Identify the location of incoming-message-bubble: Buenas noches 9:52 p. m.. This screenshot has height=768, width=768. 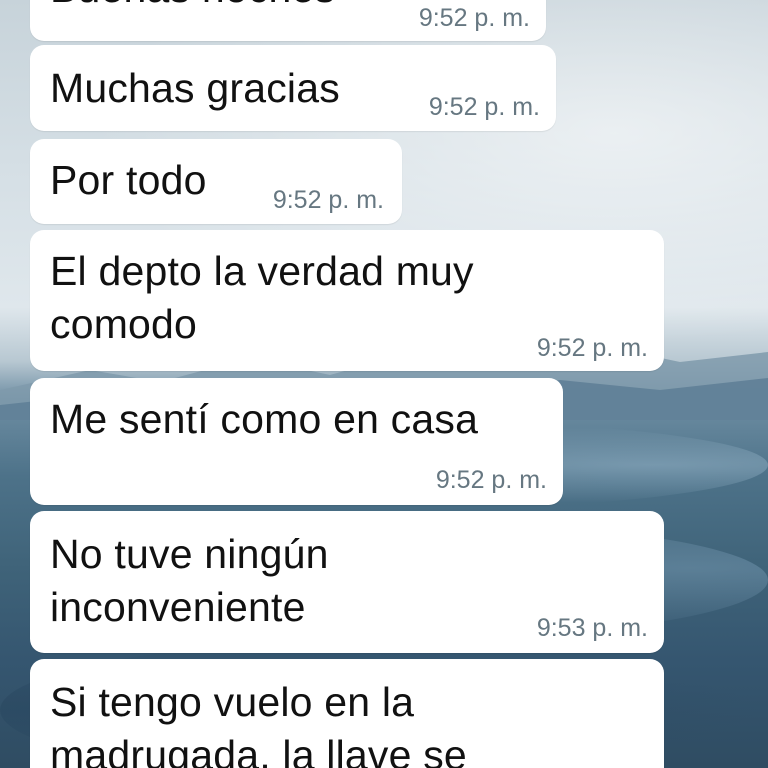
(288, 20).